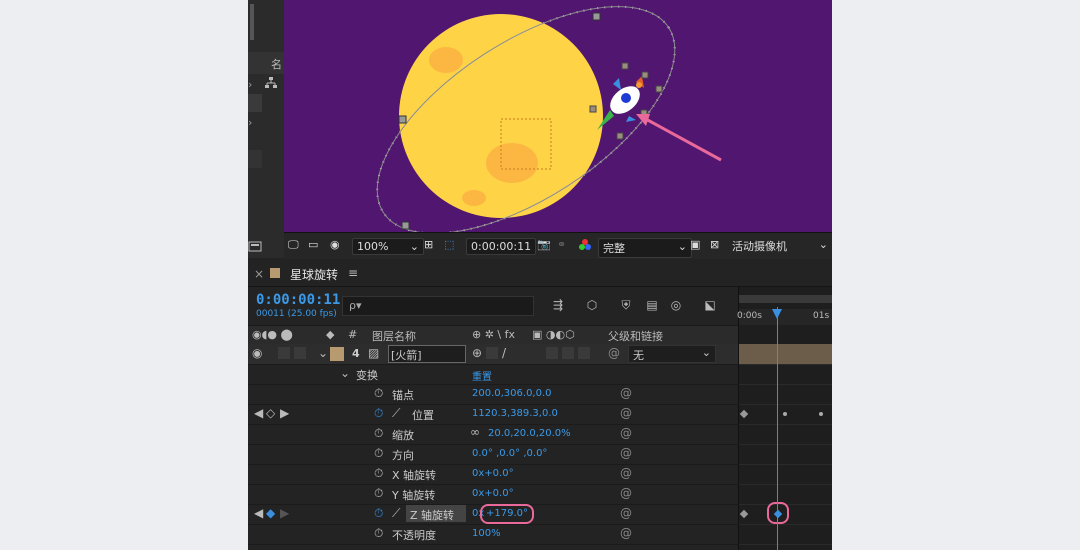 Image resolution: width=1080 pixels, height=550 pixels. What do you see at coordinates (676, 305) in the screenshot?
I see `motion-blur-icon: ◎` at bounding box center [676, 305].